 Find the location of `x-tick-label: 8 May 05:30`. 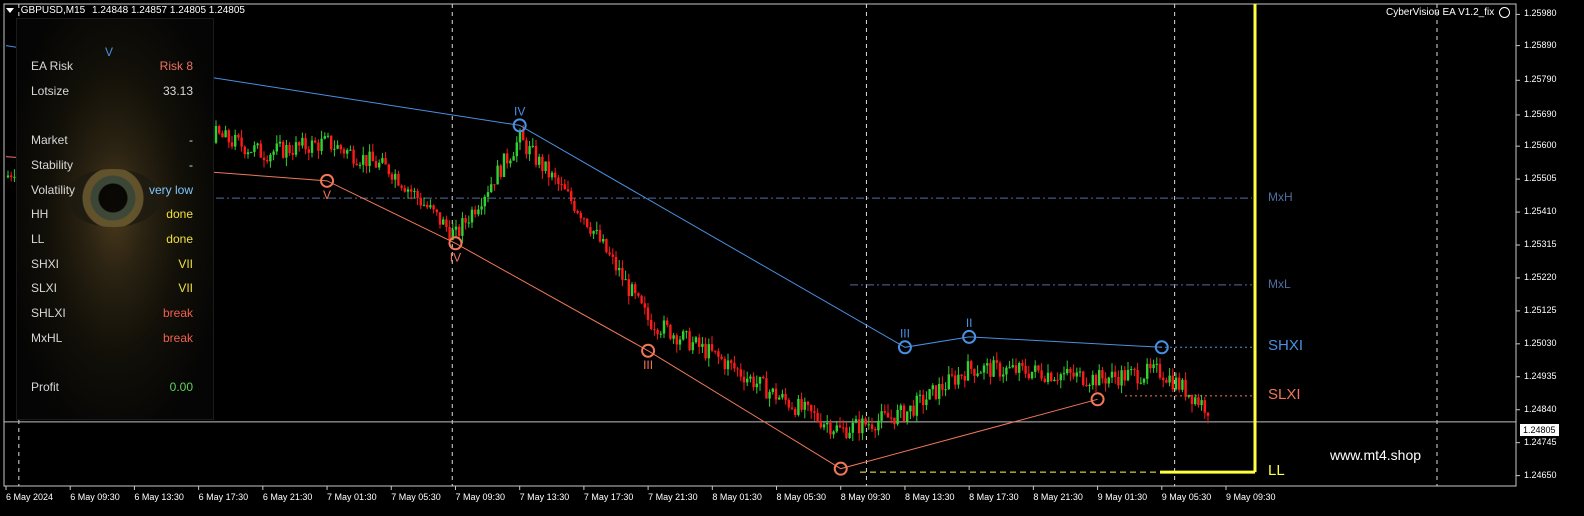

x-tick-label: 8 May 05:30 is located at coordinates (801, 497).